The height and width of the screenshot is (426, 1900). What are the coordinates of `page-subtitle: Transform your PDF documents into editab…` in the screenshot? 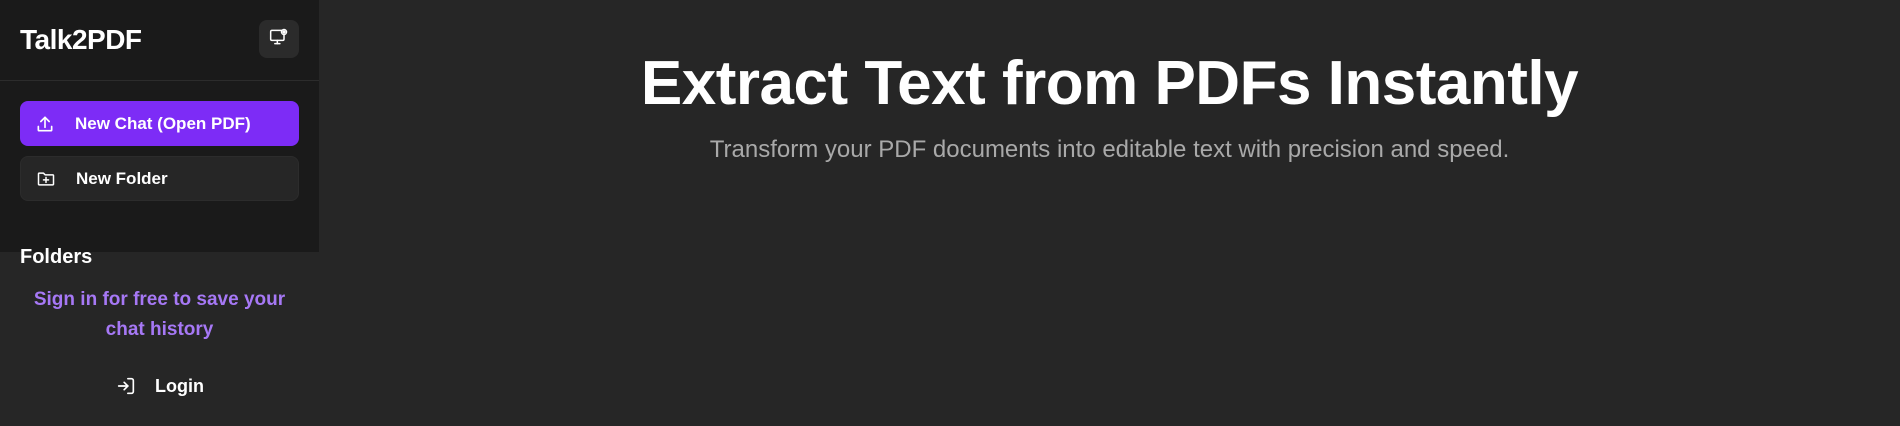 It's located at (1109, 149).